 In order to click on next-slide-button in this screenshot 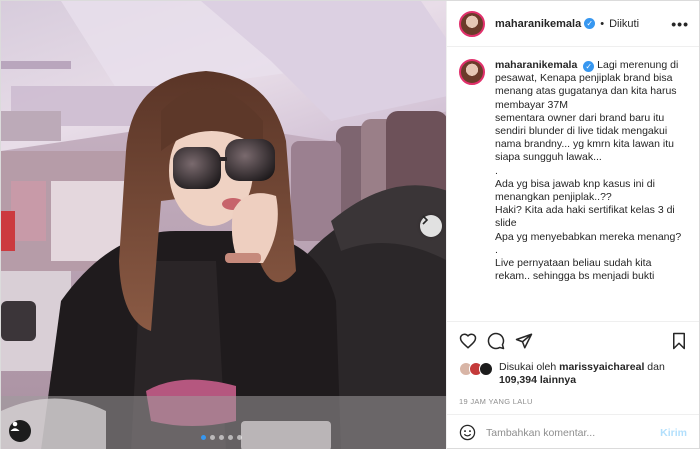, I will do `click(431, 226)`.